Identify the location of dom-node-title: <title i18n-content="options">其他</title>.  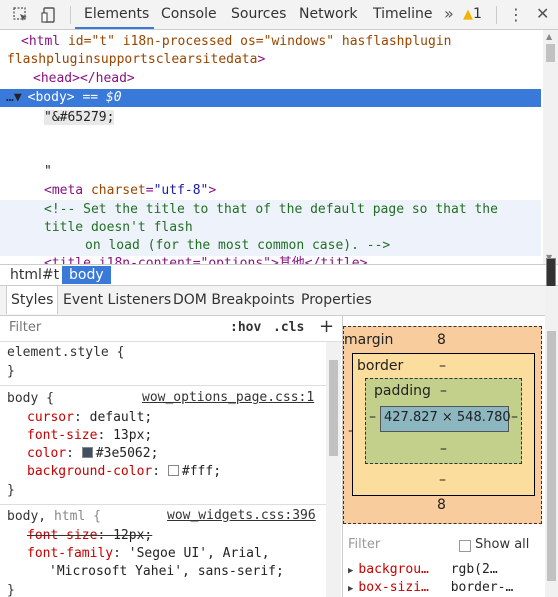
(205, 259).